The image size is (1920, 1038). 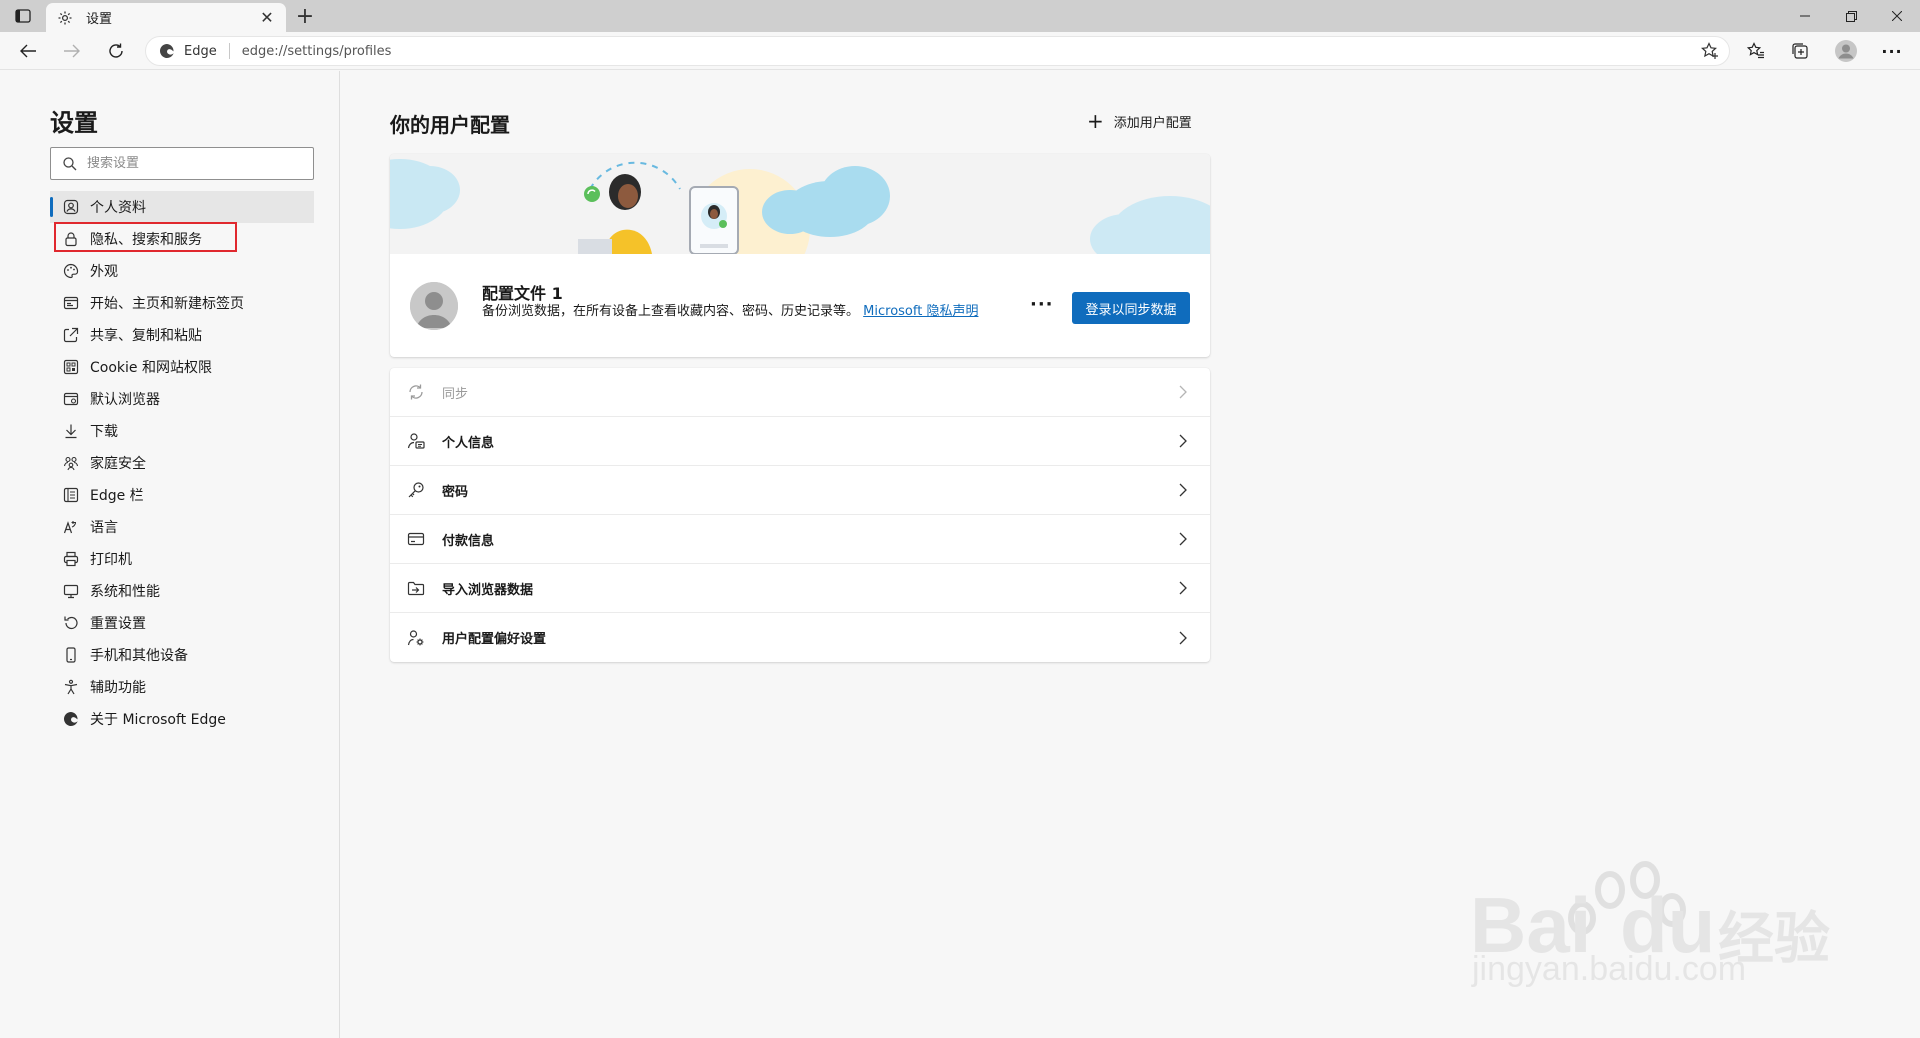 What do you see at coordinates (182, 367) in the screenshot?
I see `sidebar-item-cookies: Cookie 和网站权限` at bounding box center [182, 367].